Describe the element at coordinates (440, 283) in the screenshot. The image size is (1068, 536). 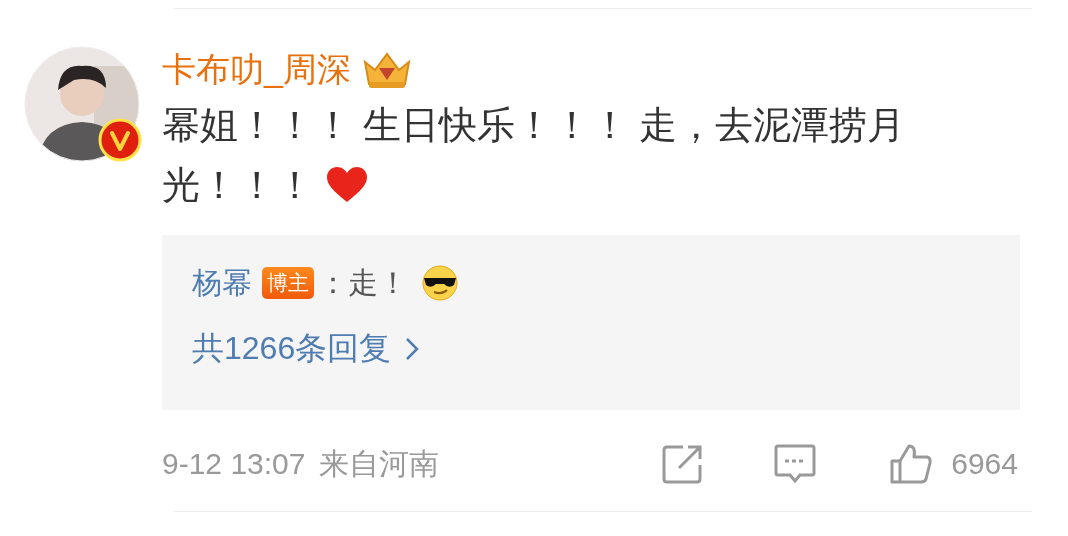
I see `sunglasses-emoji-icon` at that location.